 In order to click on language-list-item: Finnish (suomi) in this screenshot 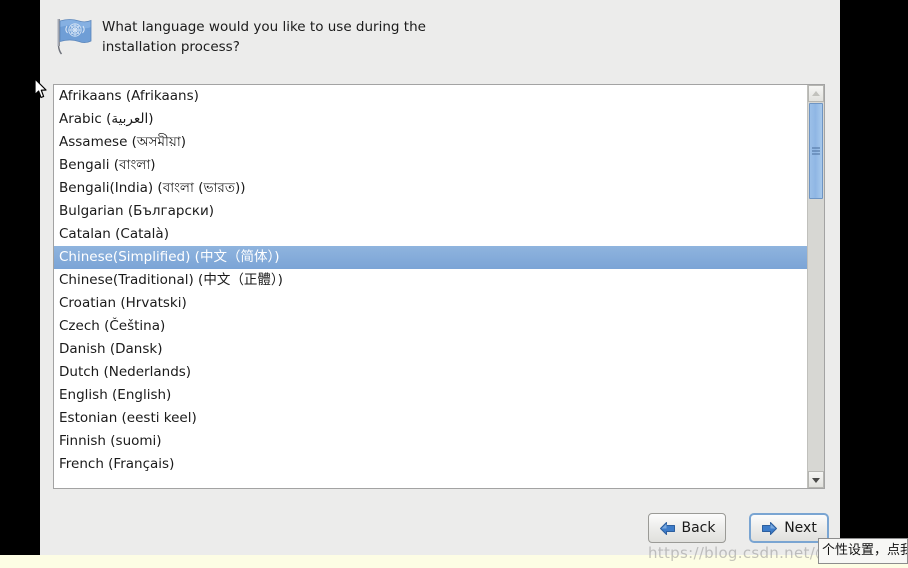, I will do `click(431, 441)`.